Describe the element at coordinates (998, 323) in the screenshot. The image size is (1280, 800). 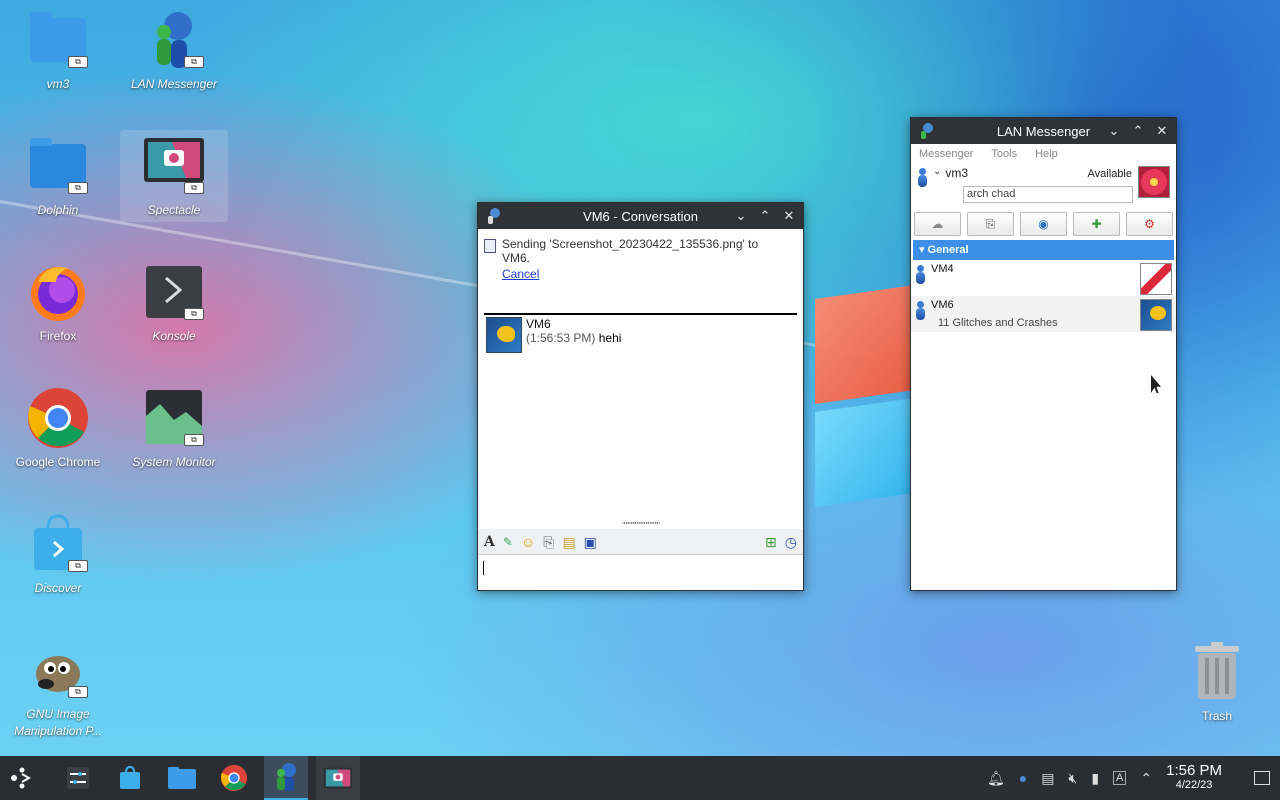
I see `contact-note: 11 Glitches and Crashes` at that location.